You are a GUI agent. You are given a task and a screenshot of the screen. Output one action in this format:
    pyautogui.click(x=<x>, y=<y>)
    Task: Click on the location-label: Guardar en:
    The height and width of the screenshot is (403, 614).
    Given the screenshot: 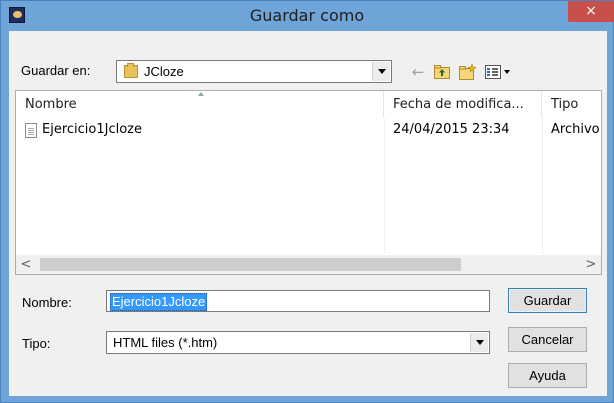 What is the action you would take?
    pyautogui.click(x=56, y=70)
    